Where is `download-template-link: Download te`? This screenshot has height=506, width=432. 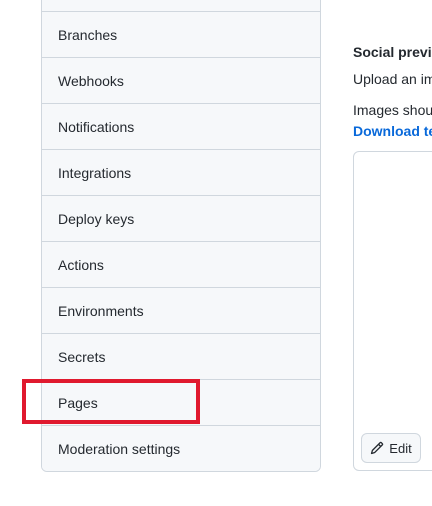 download-template-link: Download te is located at coordinates (392, 131).